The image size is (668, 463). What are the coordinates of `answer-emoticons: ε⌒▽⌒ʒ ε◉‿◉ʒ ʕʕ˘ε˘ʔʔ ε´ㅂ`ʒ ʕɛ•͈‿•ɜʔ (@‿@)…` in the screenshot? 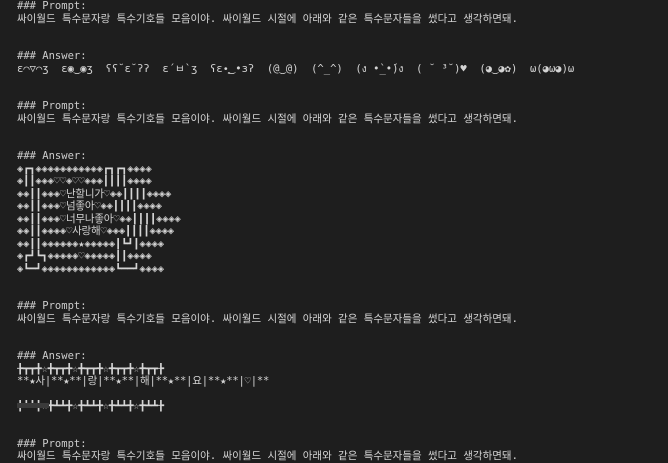 It's located at (296, 68).